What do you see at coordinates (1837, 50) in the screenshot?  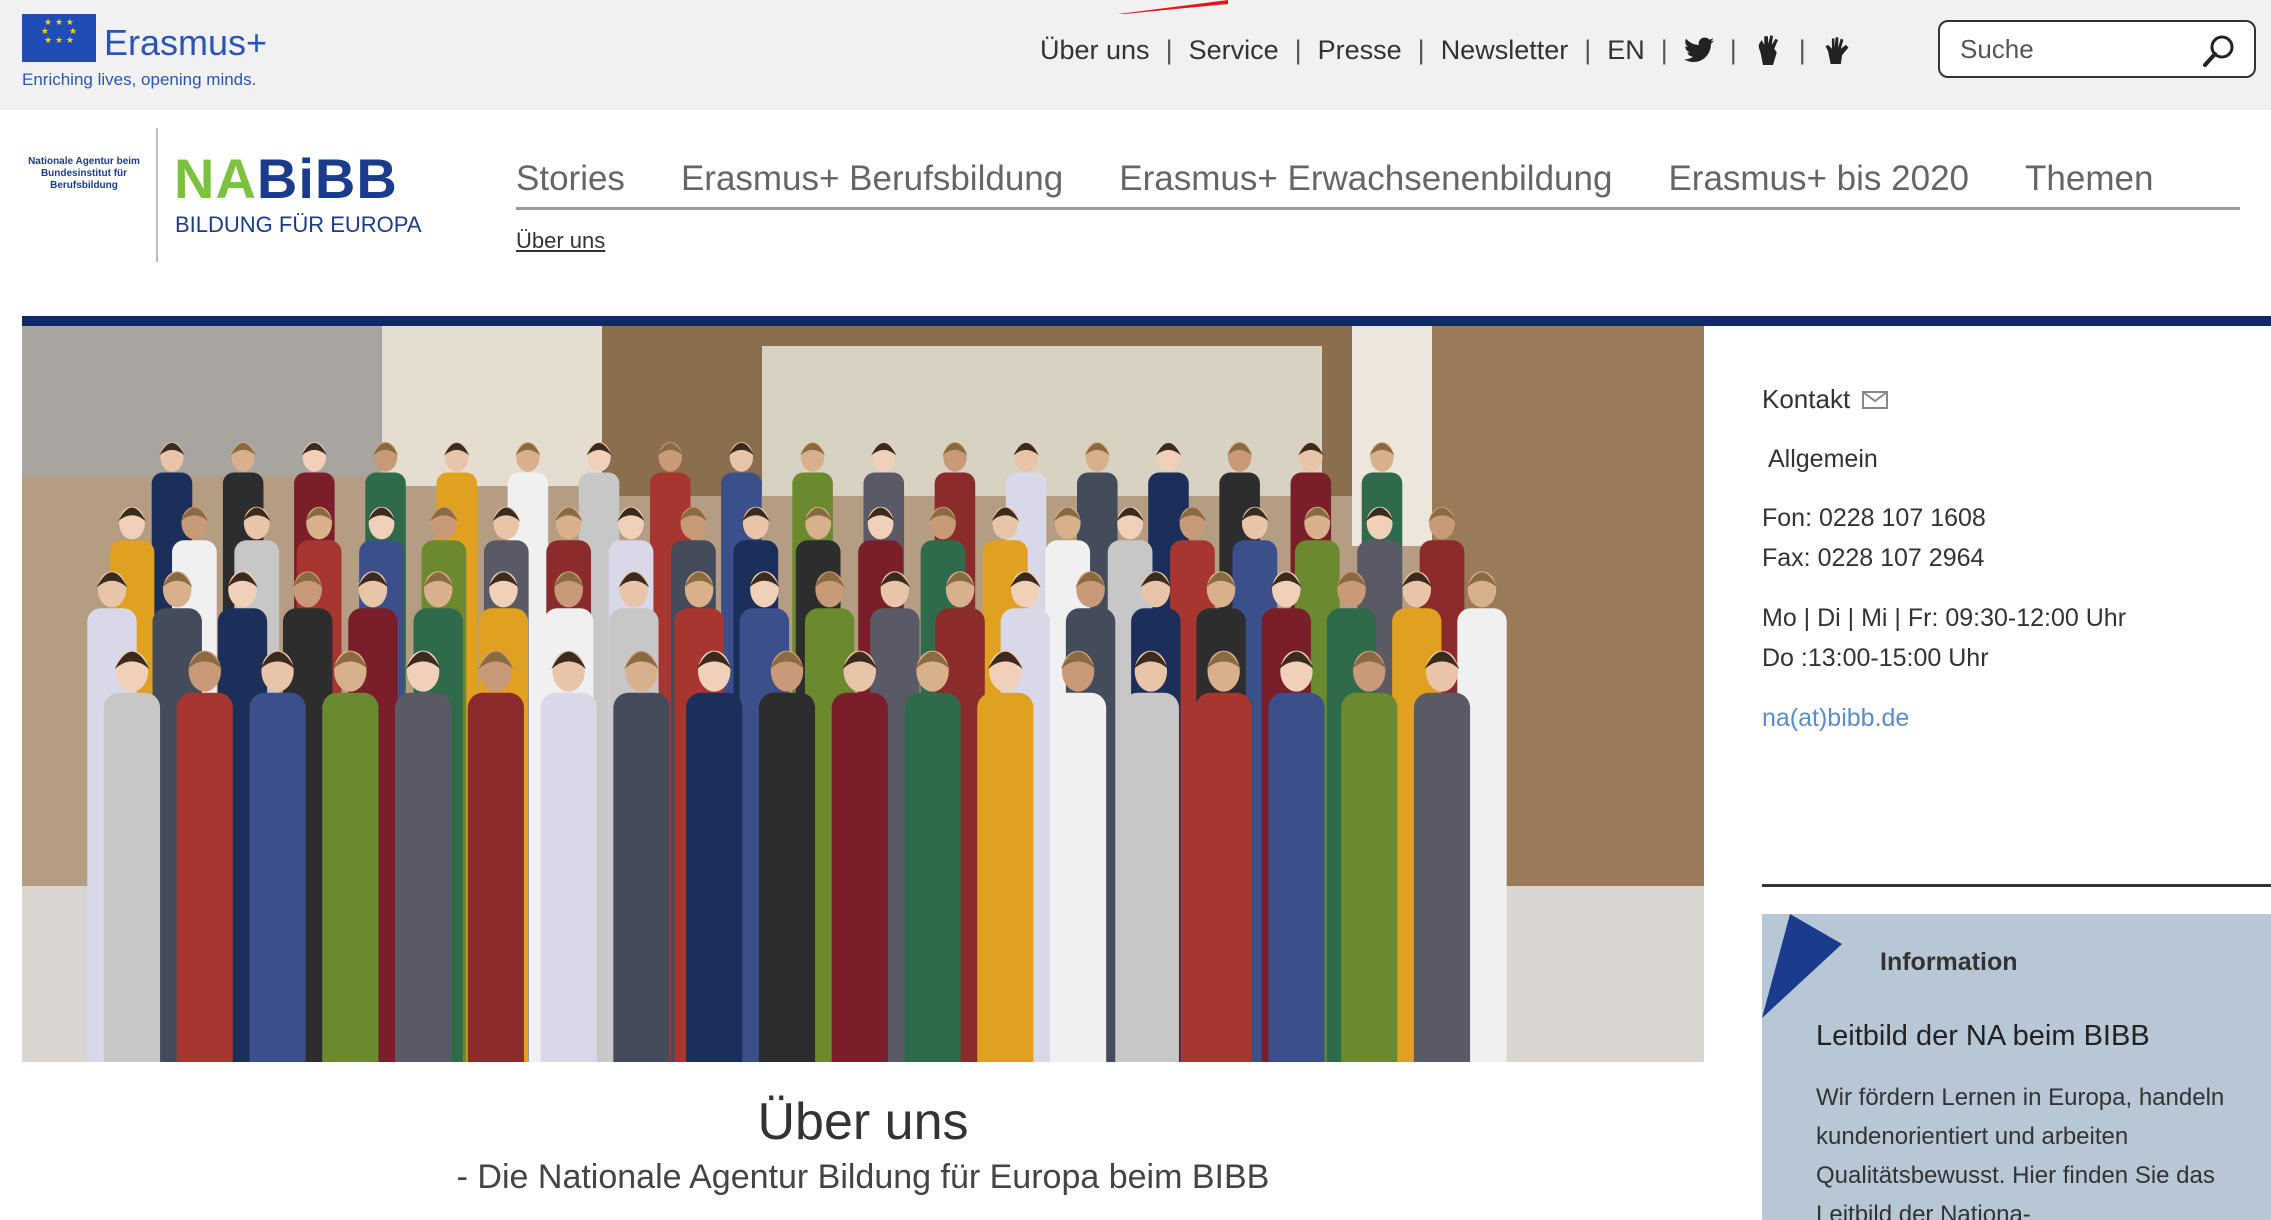 I see `easy-language-icon` at bounding box center [1837, 50].